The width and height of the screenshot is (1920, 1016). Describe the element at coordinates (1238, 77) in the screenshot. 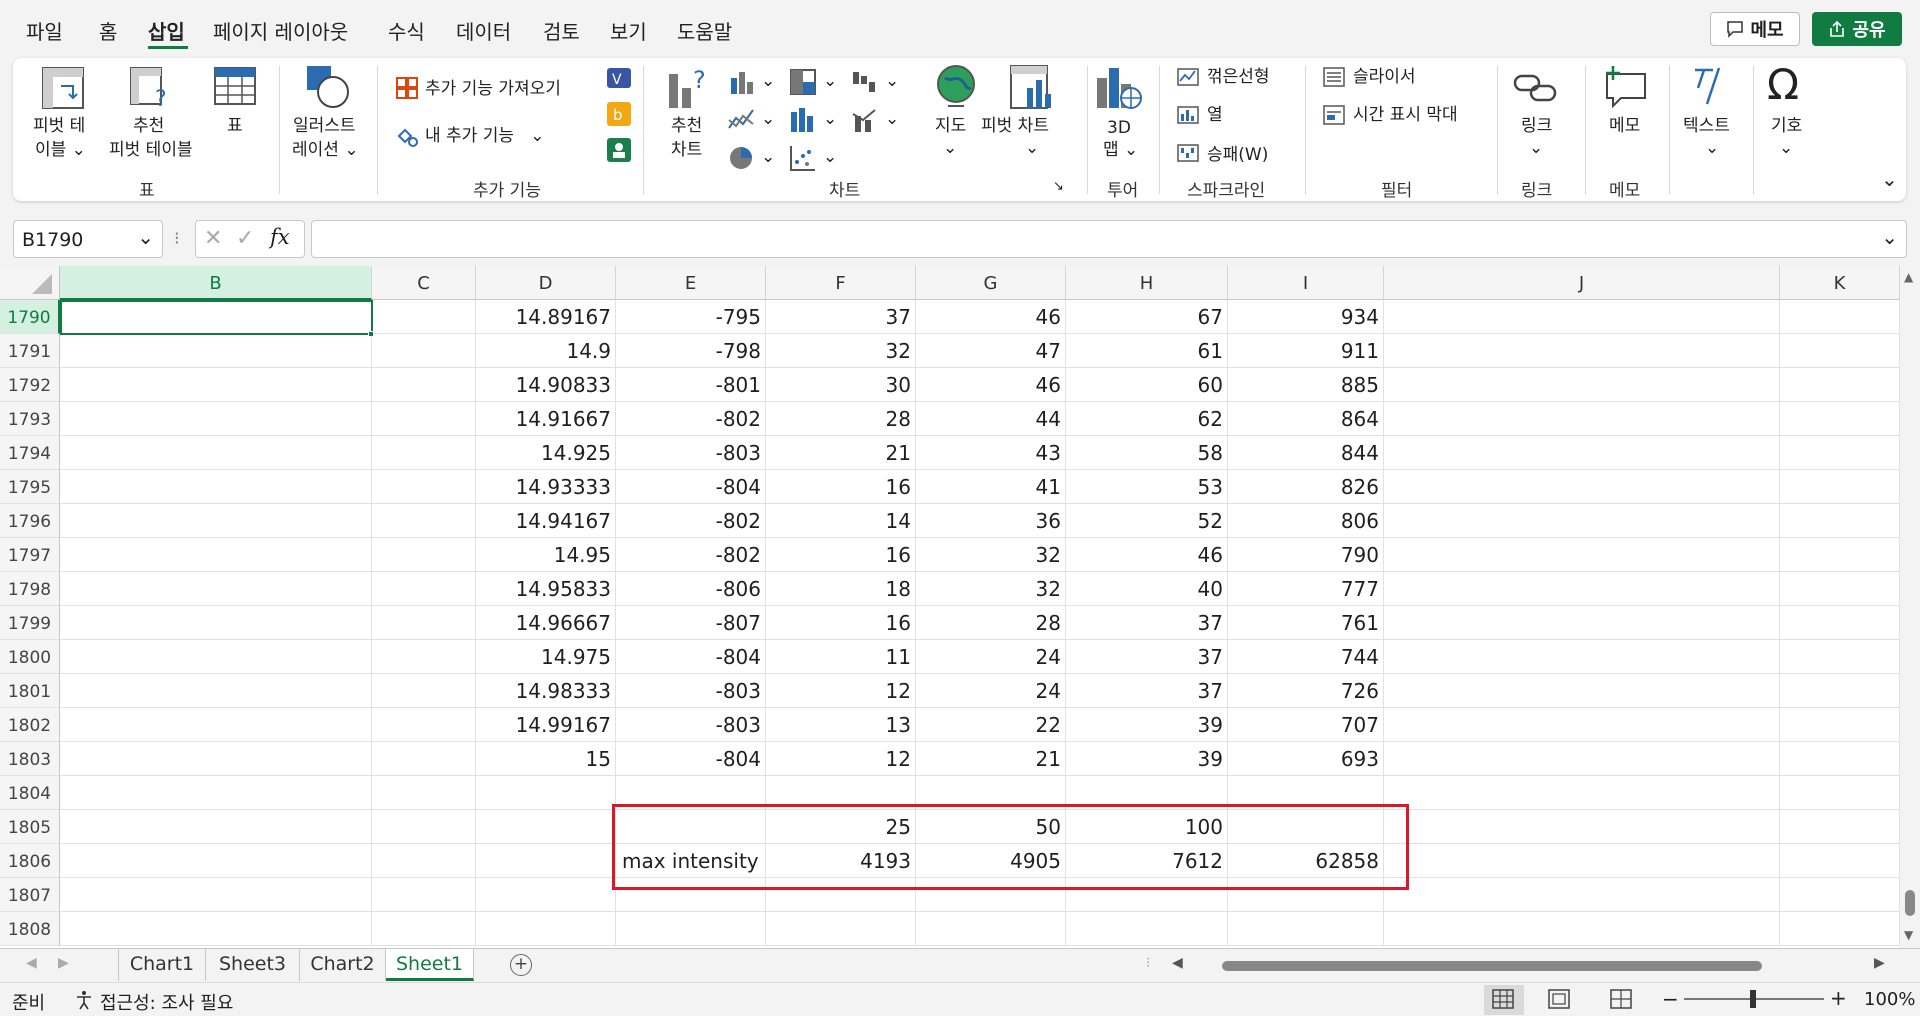

I see `sparkline-line-button: 꺾은선형` at that location.